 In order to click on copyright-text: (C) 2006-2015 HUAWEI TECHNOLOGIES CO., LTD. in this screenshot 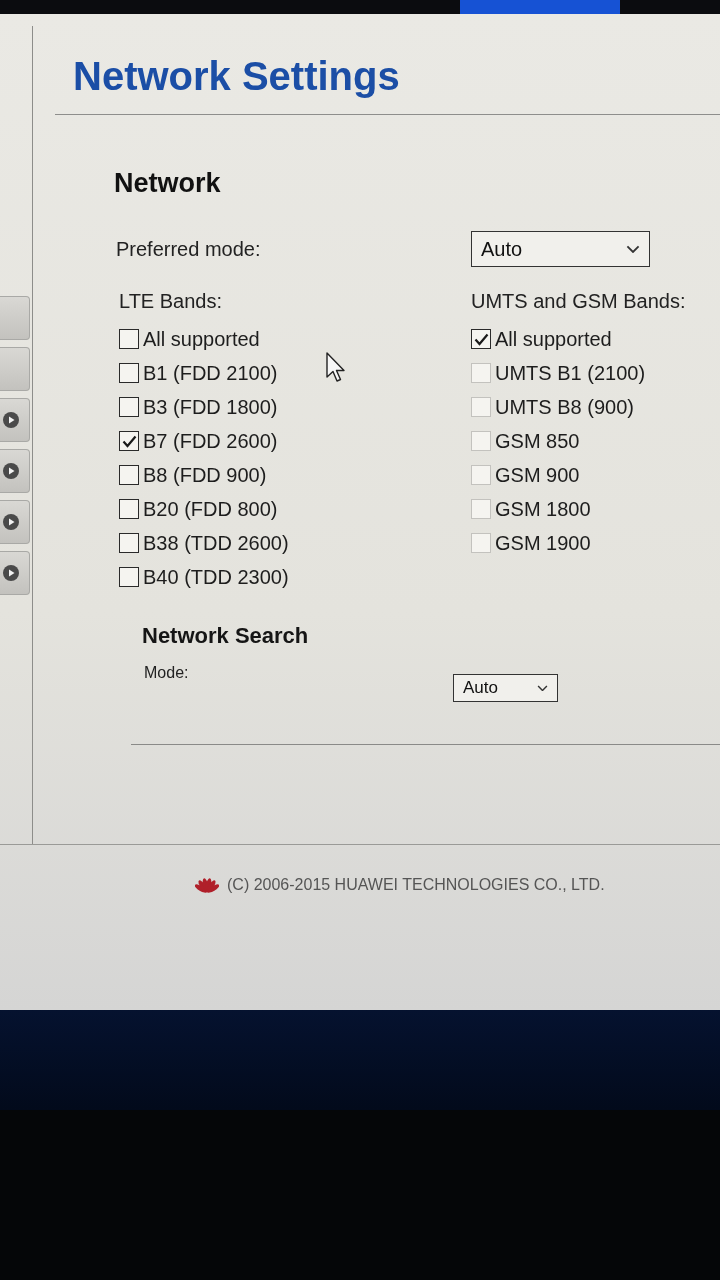, I will do `click(416, 885)`.